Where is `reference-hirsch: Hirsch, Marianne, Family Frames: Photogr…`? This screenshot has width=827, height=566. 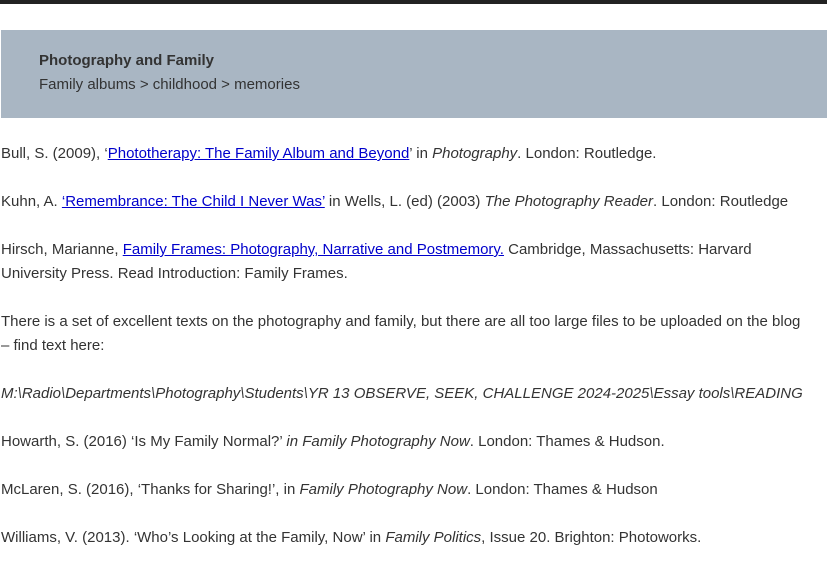
reference-hirsch: Hirsch, Marianne, Family Frames: Photogr… is located at coordinates (406, 262).